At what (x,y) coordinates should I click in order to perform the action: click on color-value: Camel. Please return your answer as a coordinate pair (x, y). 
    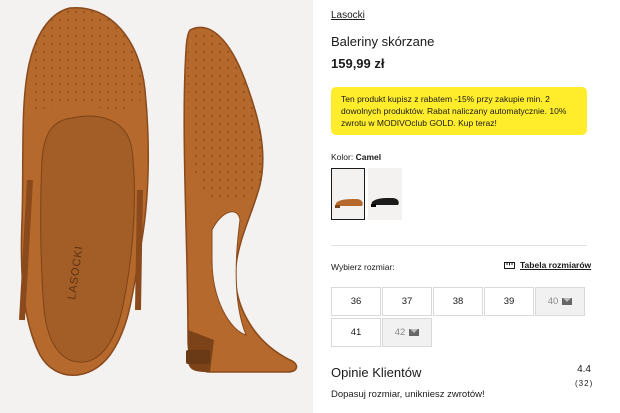
    Looking at the image, I should click on (368, 157).